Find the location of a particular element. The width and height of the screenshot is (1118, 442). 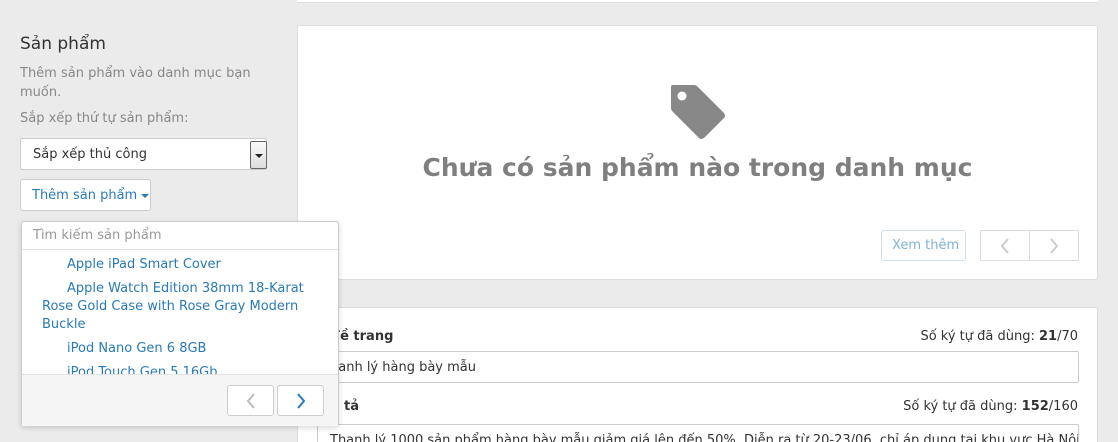

prev-page-button is located at coordinates (250, 400).